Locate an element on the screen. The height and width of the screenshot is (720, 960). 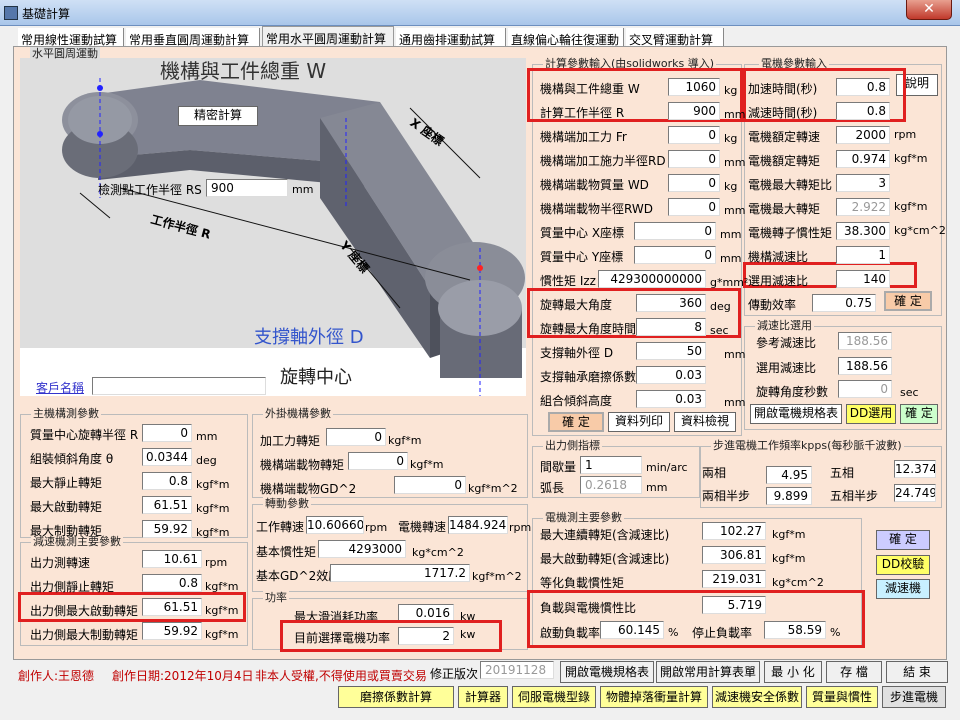
work-speed-label: 工作轉速 is located at coordinates (280, 527).